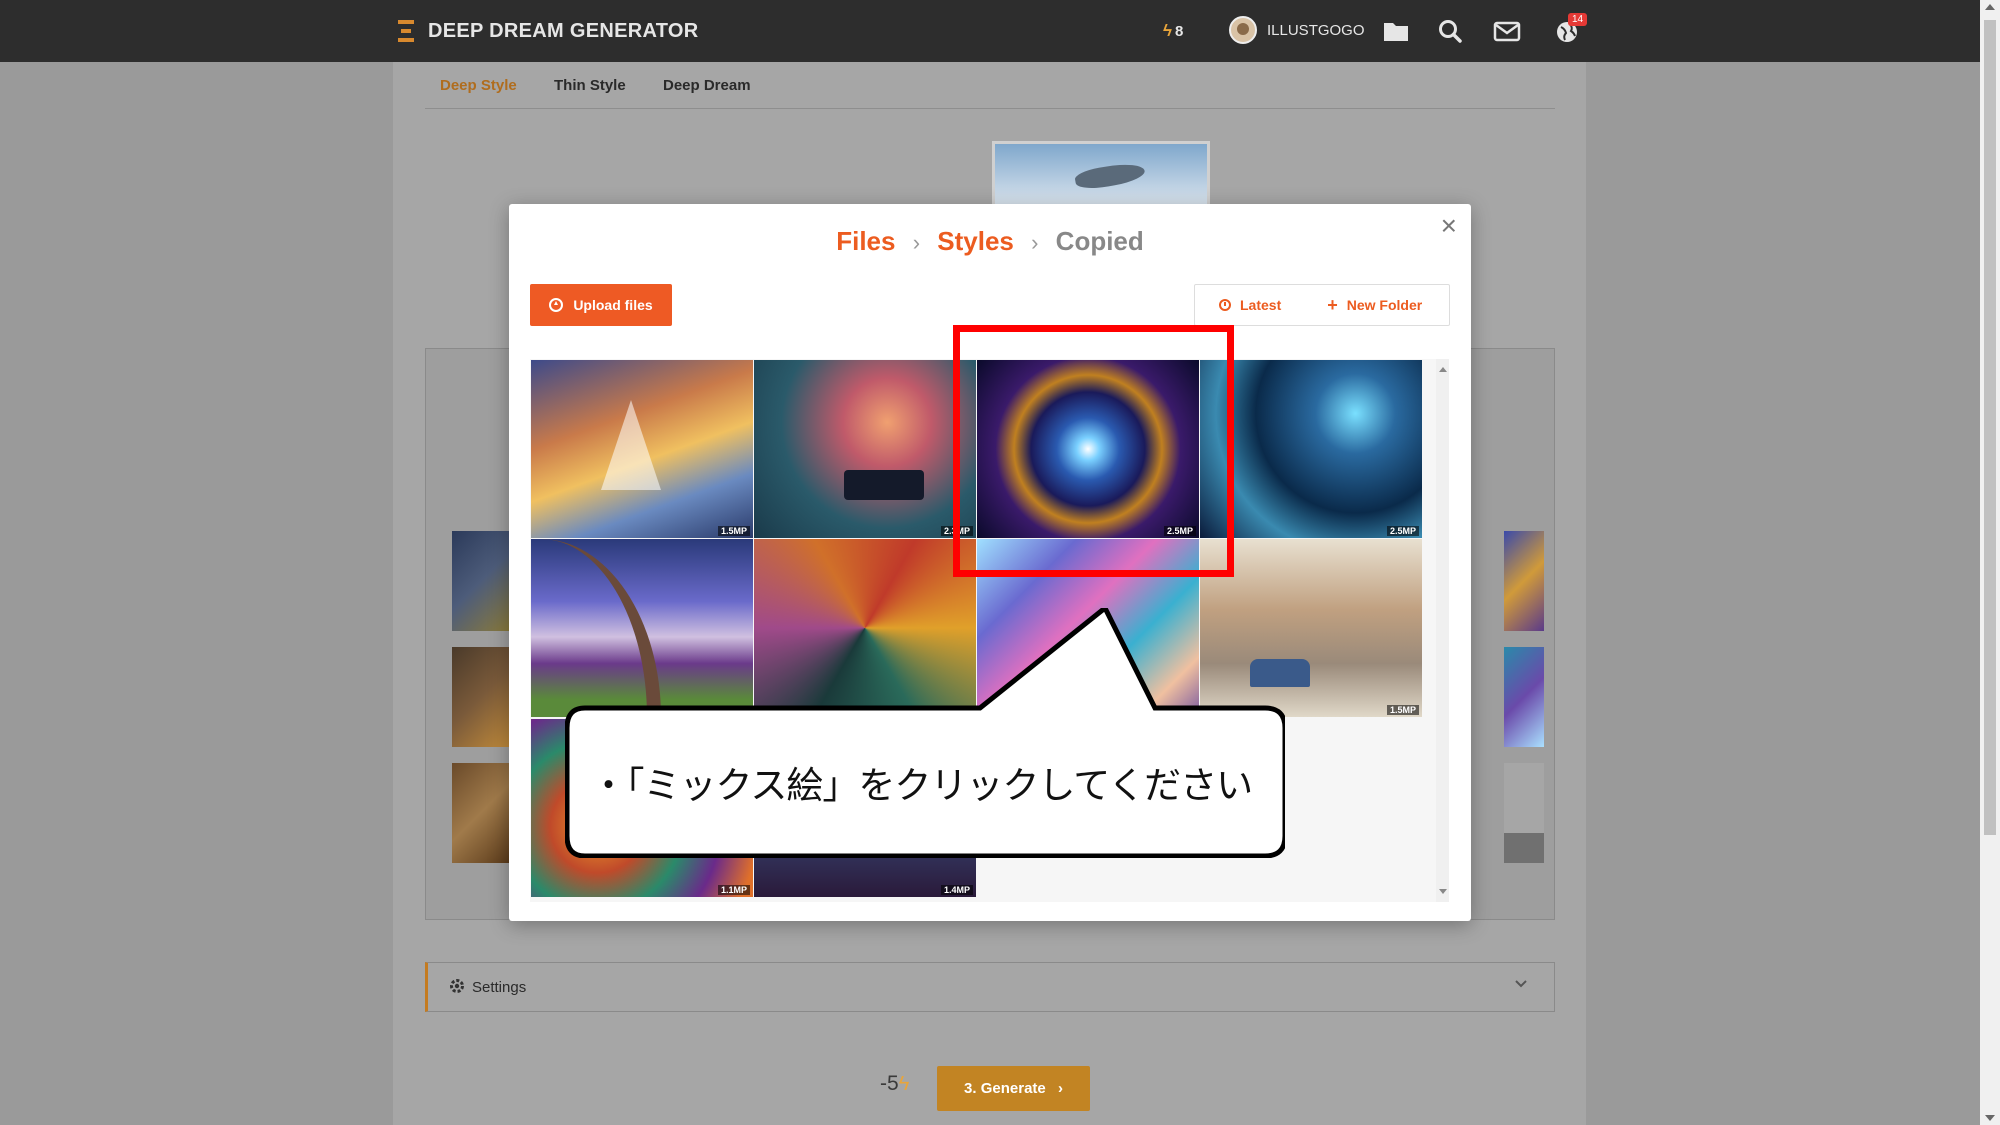 The image size is (2000, 1125). What do you see at coordinates (1243, 30) in the screenshot?
I see `avatar` at bounding box center [1243, 30].